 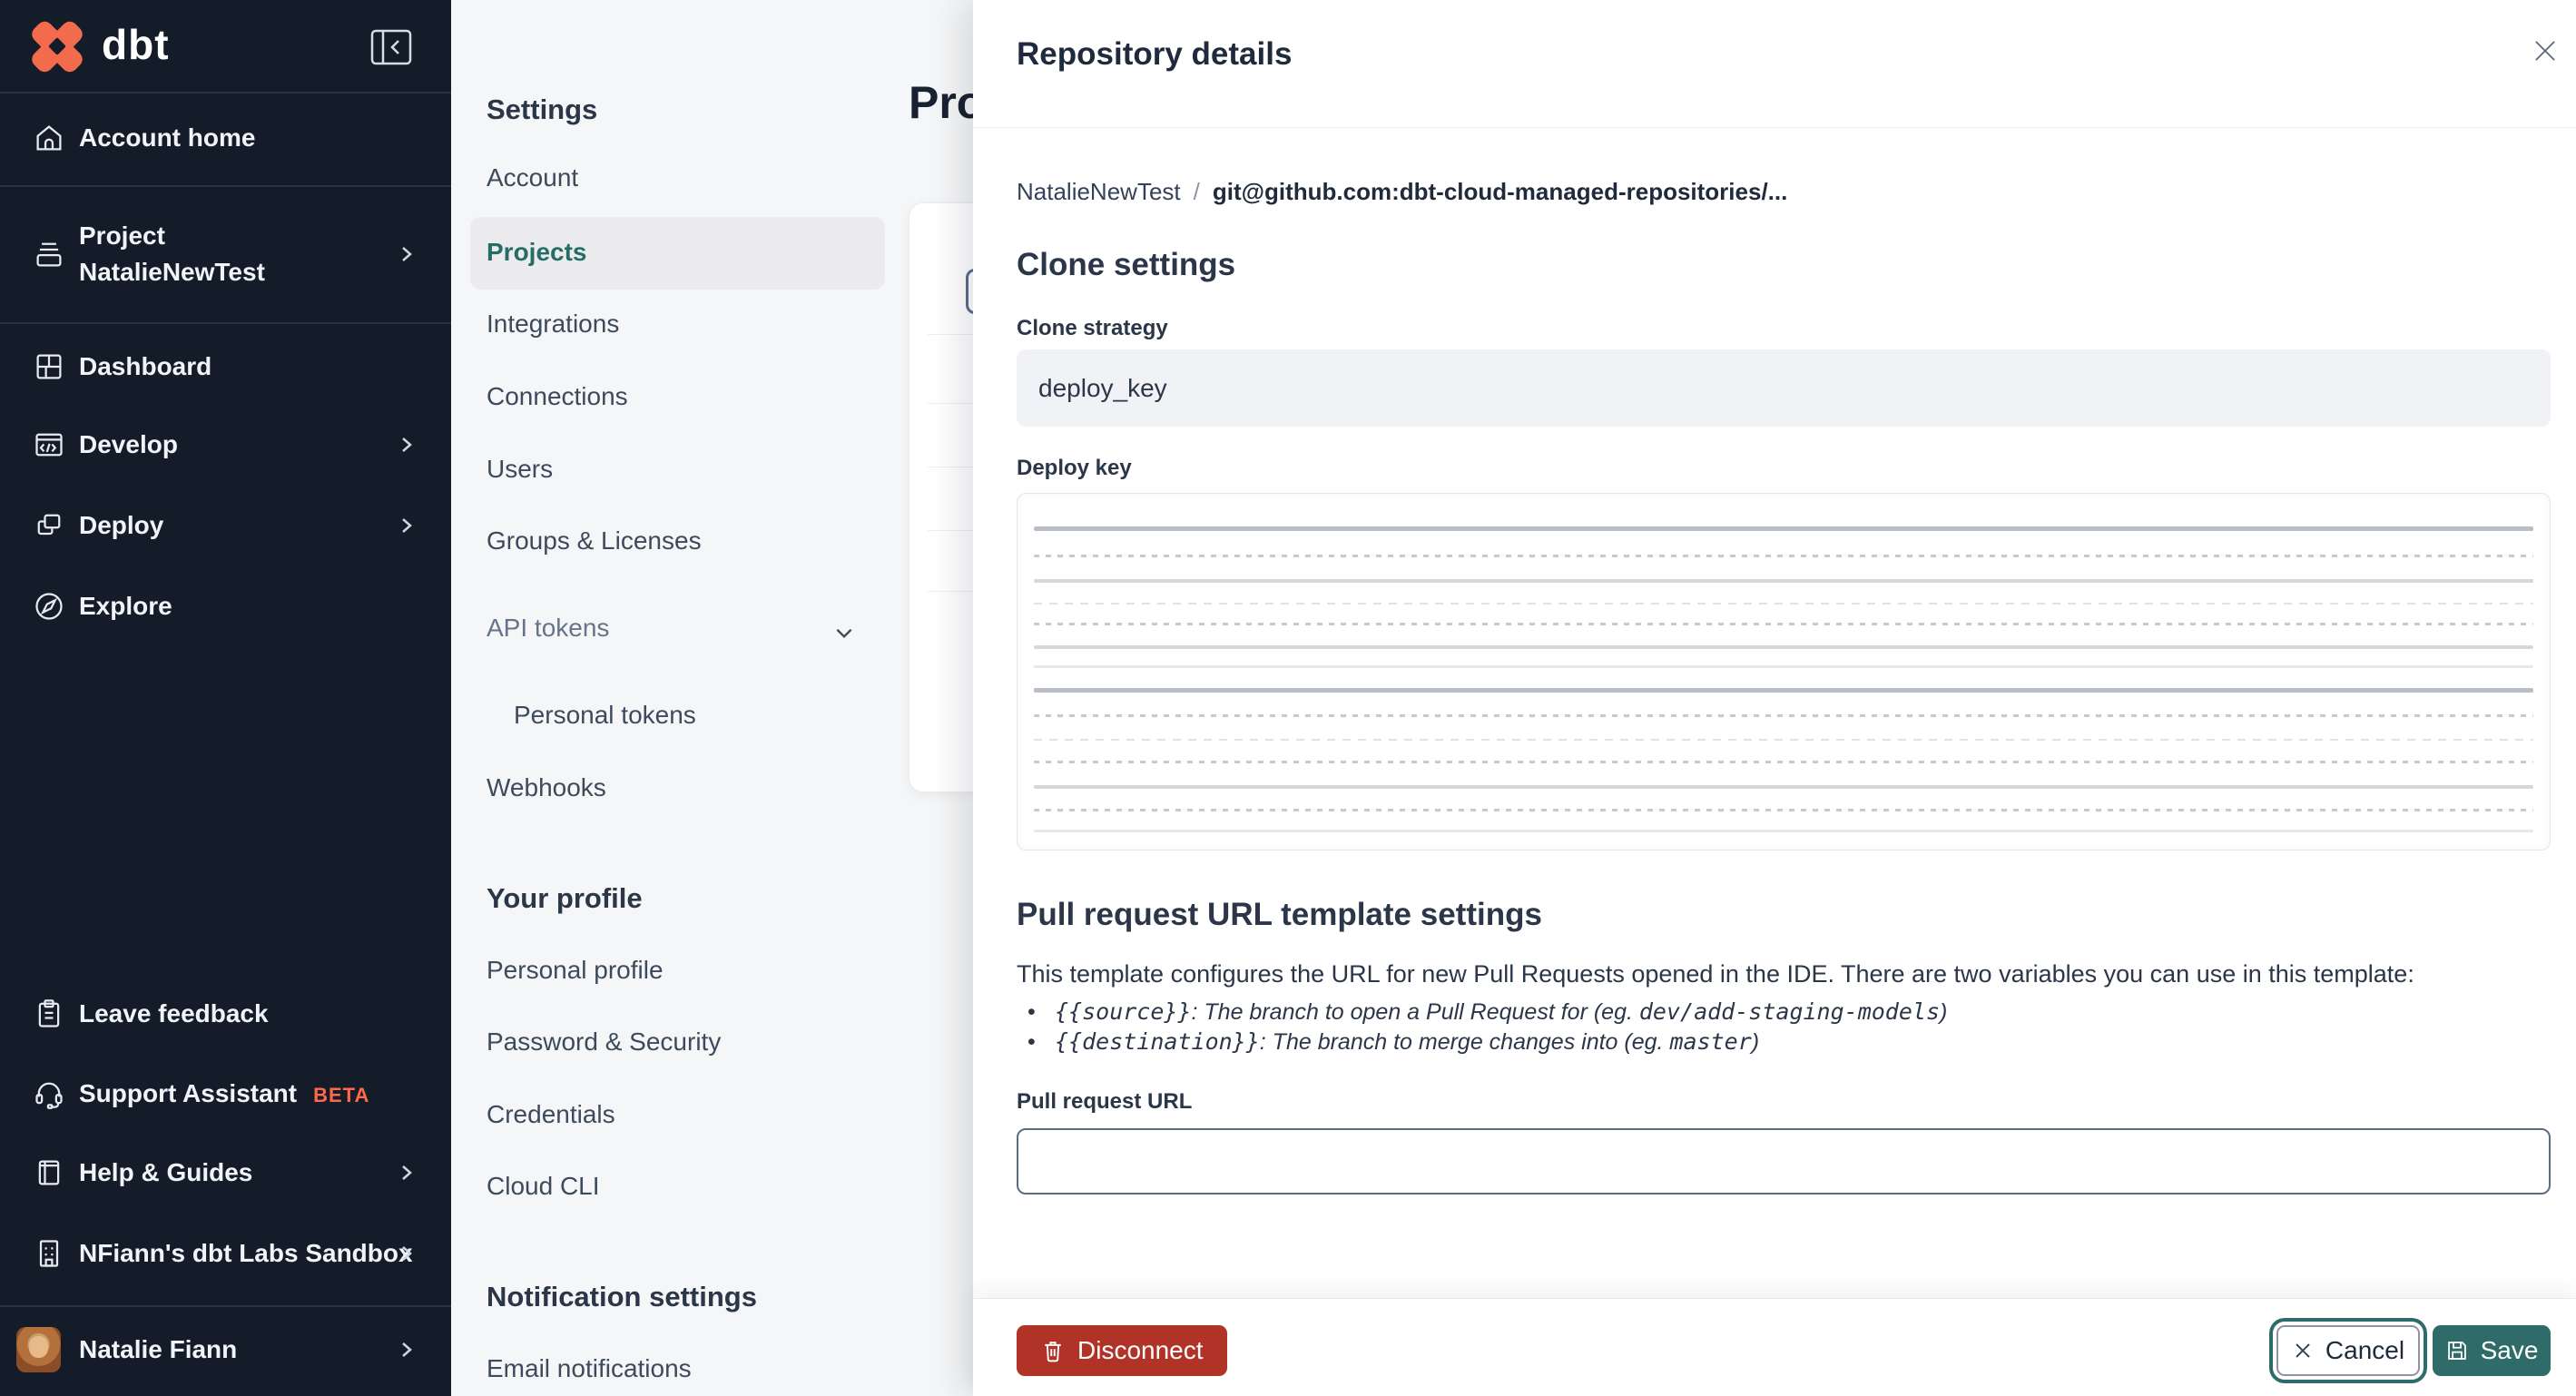 I want to click on sidebar-item-label: Develop, so click(x=128, y=444).